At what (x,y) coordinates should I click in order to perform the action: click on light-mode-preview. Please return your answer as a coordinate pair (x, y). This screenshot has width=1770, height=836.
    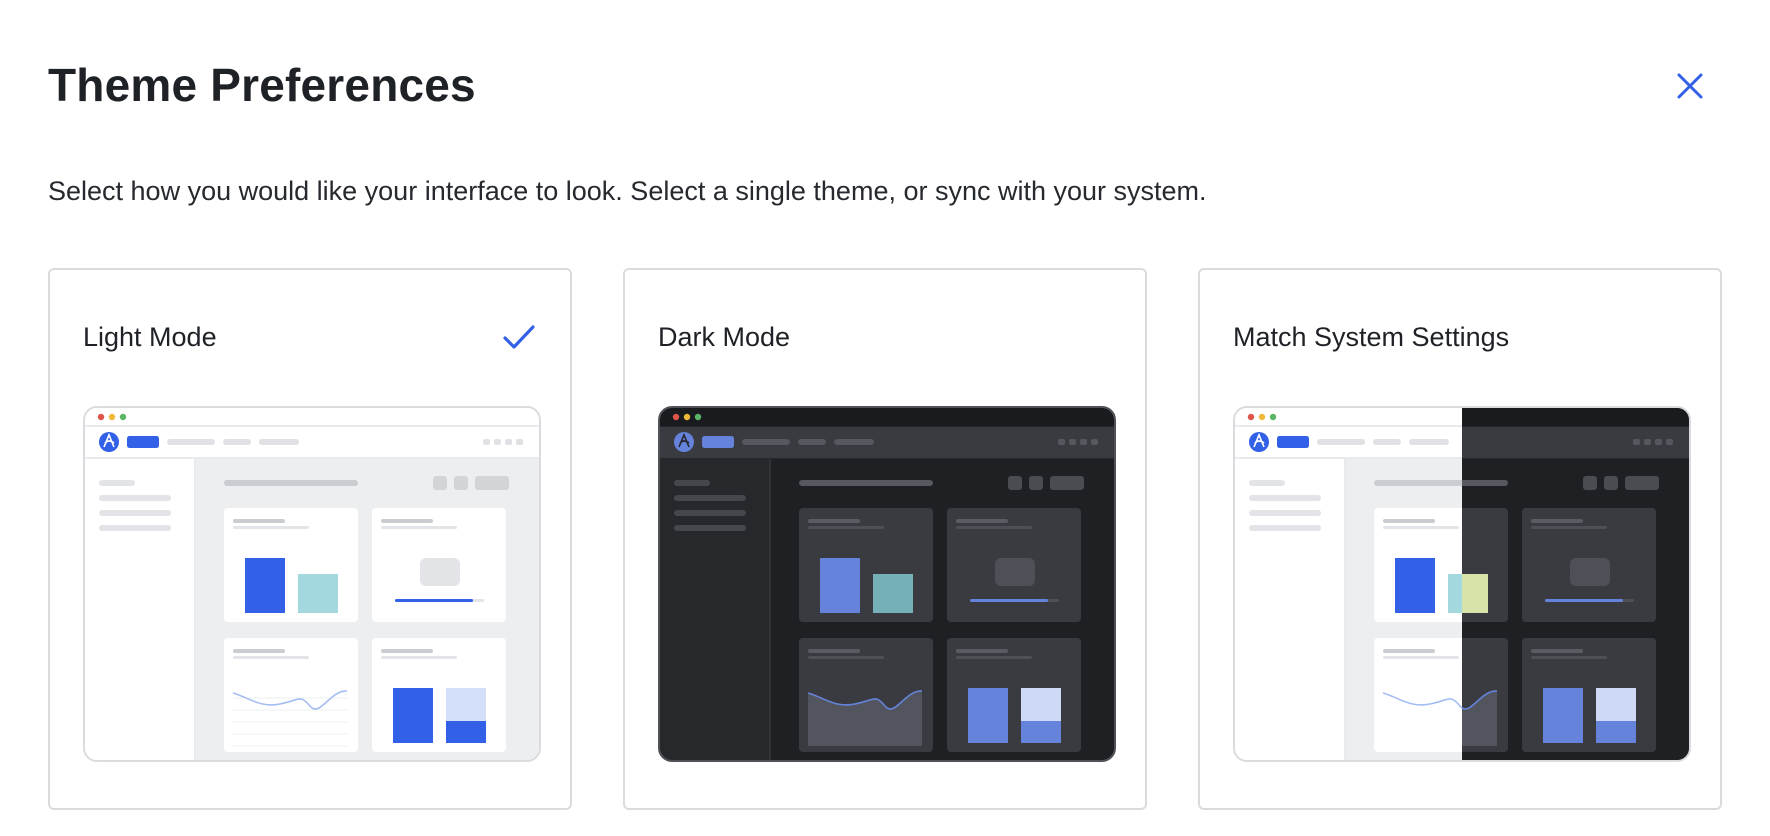
    Looking at the image, I should click on (312, 584).